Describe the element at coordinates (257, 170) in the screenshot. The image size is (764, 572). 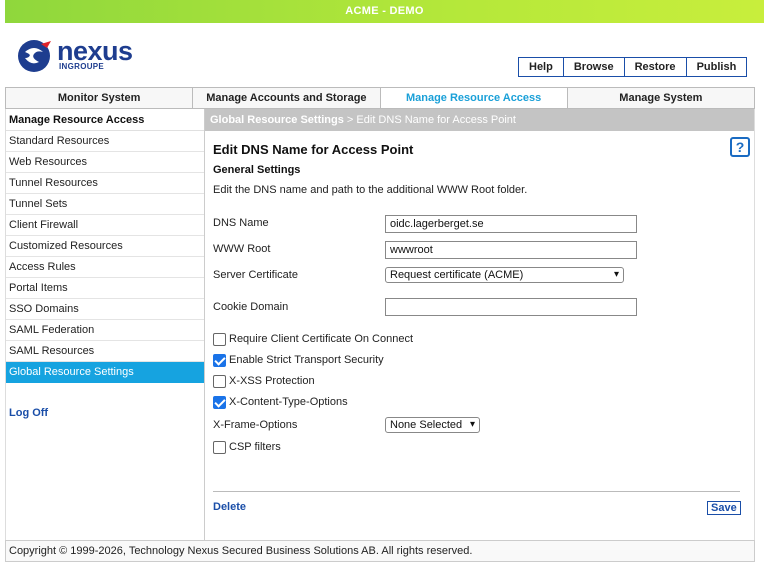
I see `section-title: General Settings` at that location.